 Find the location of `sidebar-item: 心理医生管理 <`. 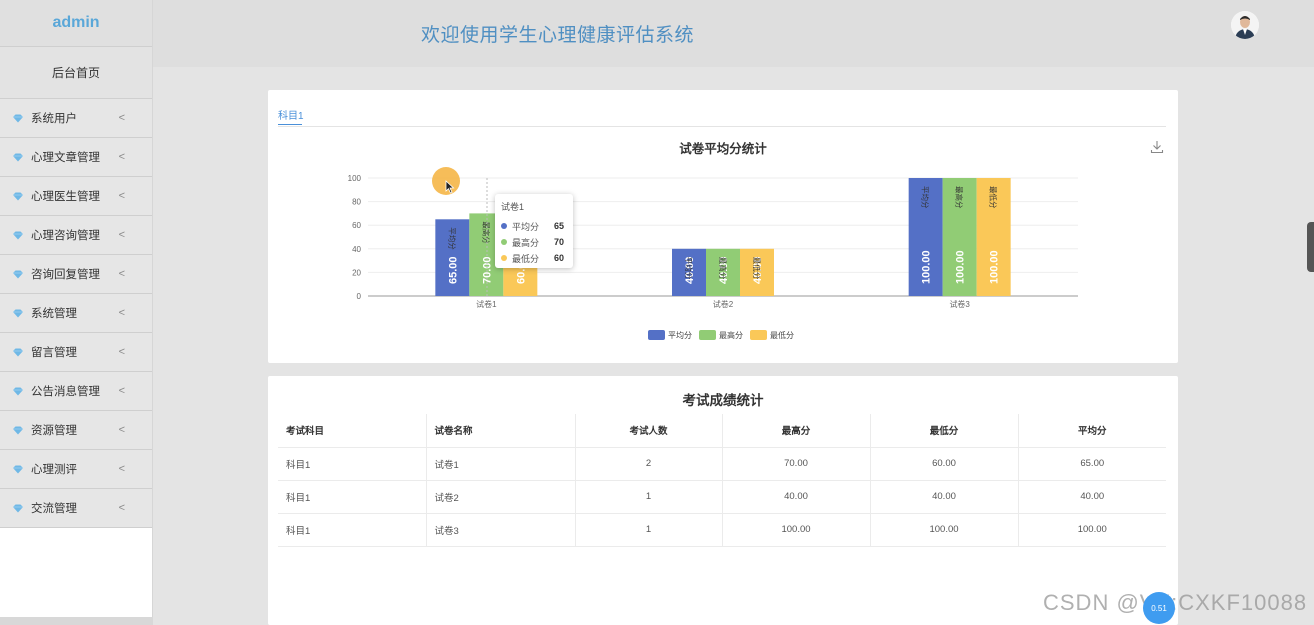

sidebar-item: 心理医生管理 < is located at coordinates (76, 196).